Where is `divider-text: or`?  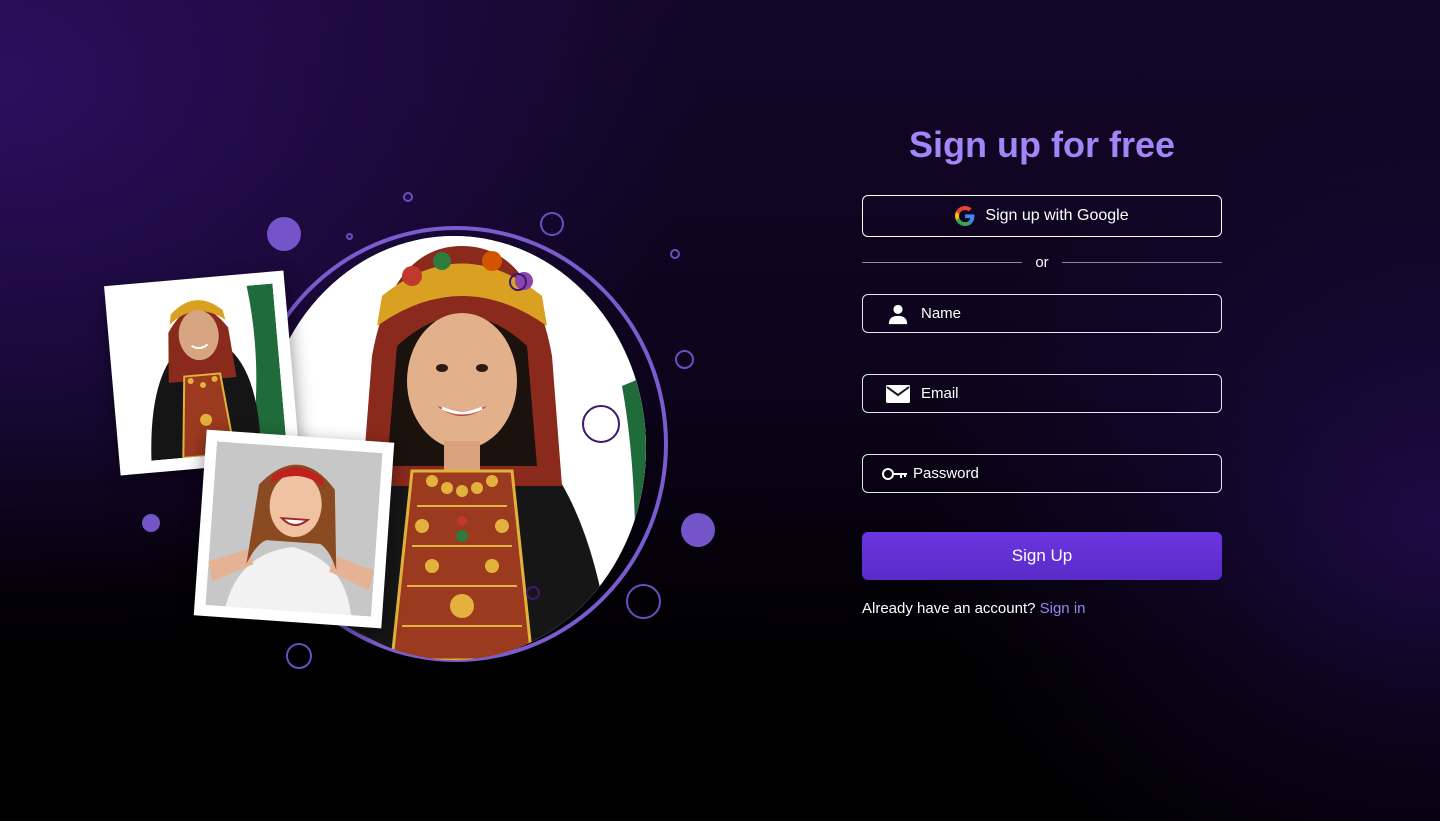 divider-text: or is located at coordinates (1042, 262).